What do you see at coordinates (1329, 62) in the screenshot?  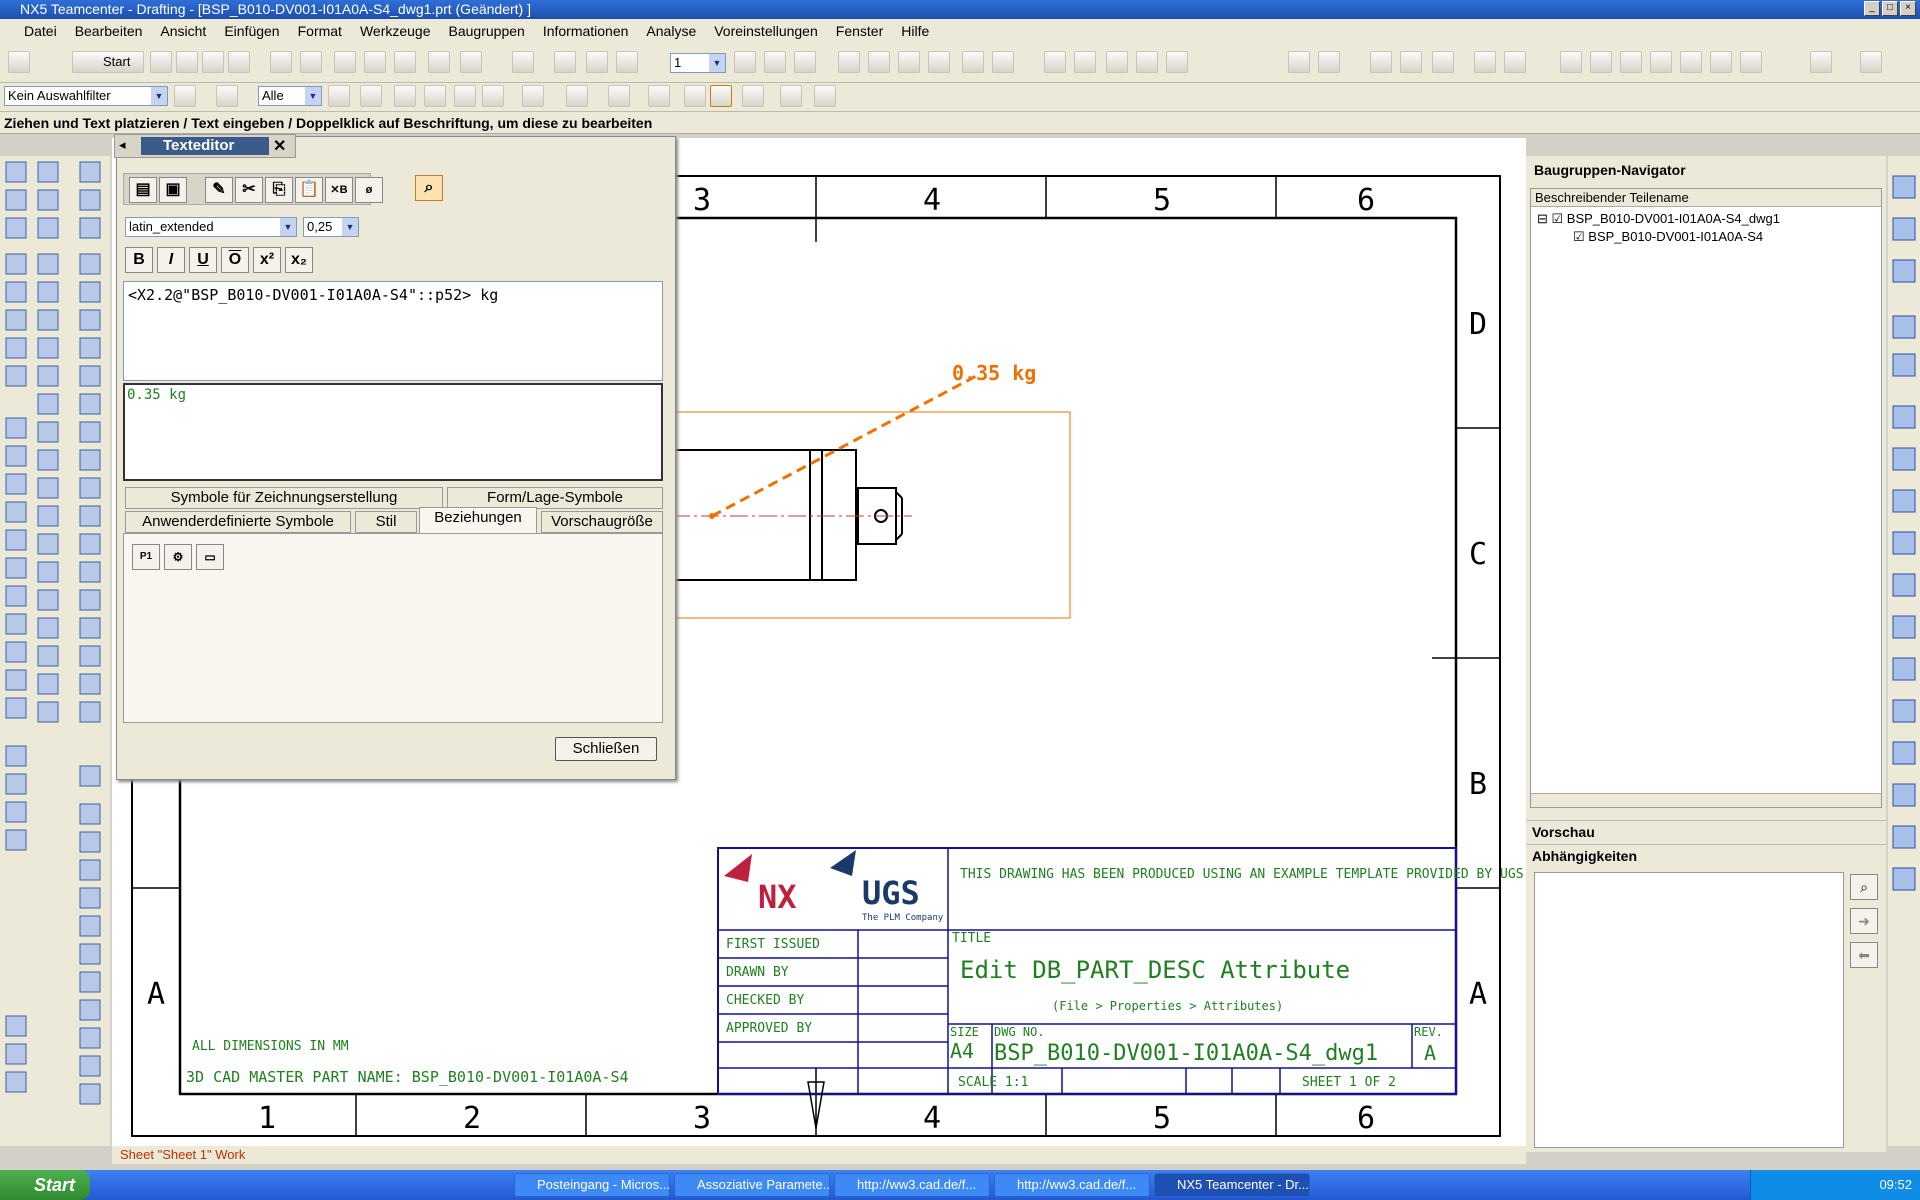 I see `arc-icon` at bounding box center [1329, 62].